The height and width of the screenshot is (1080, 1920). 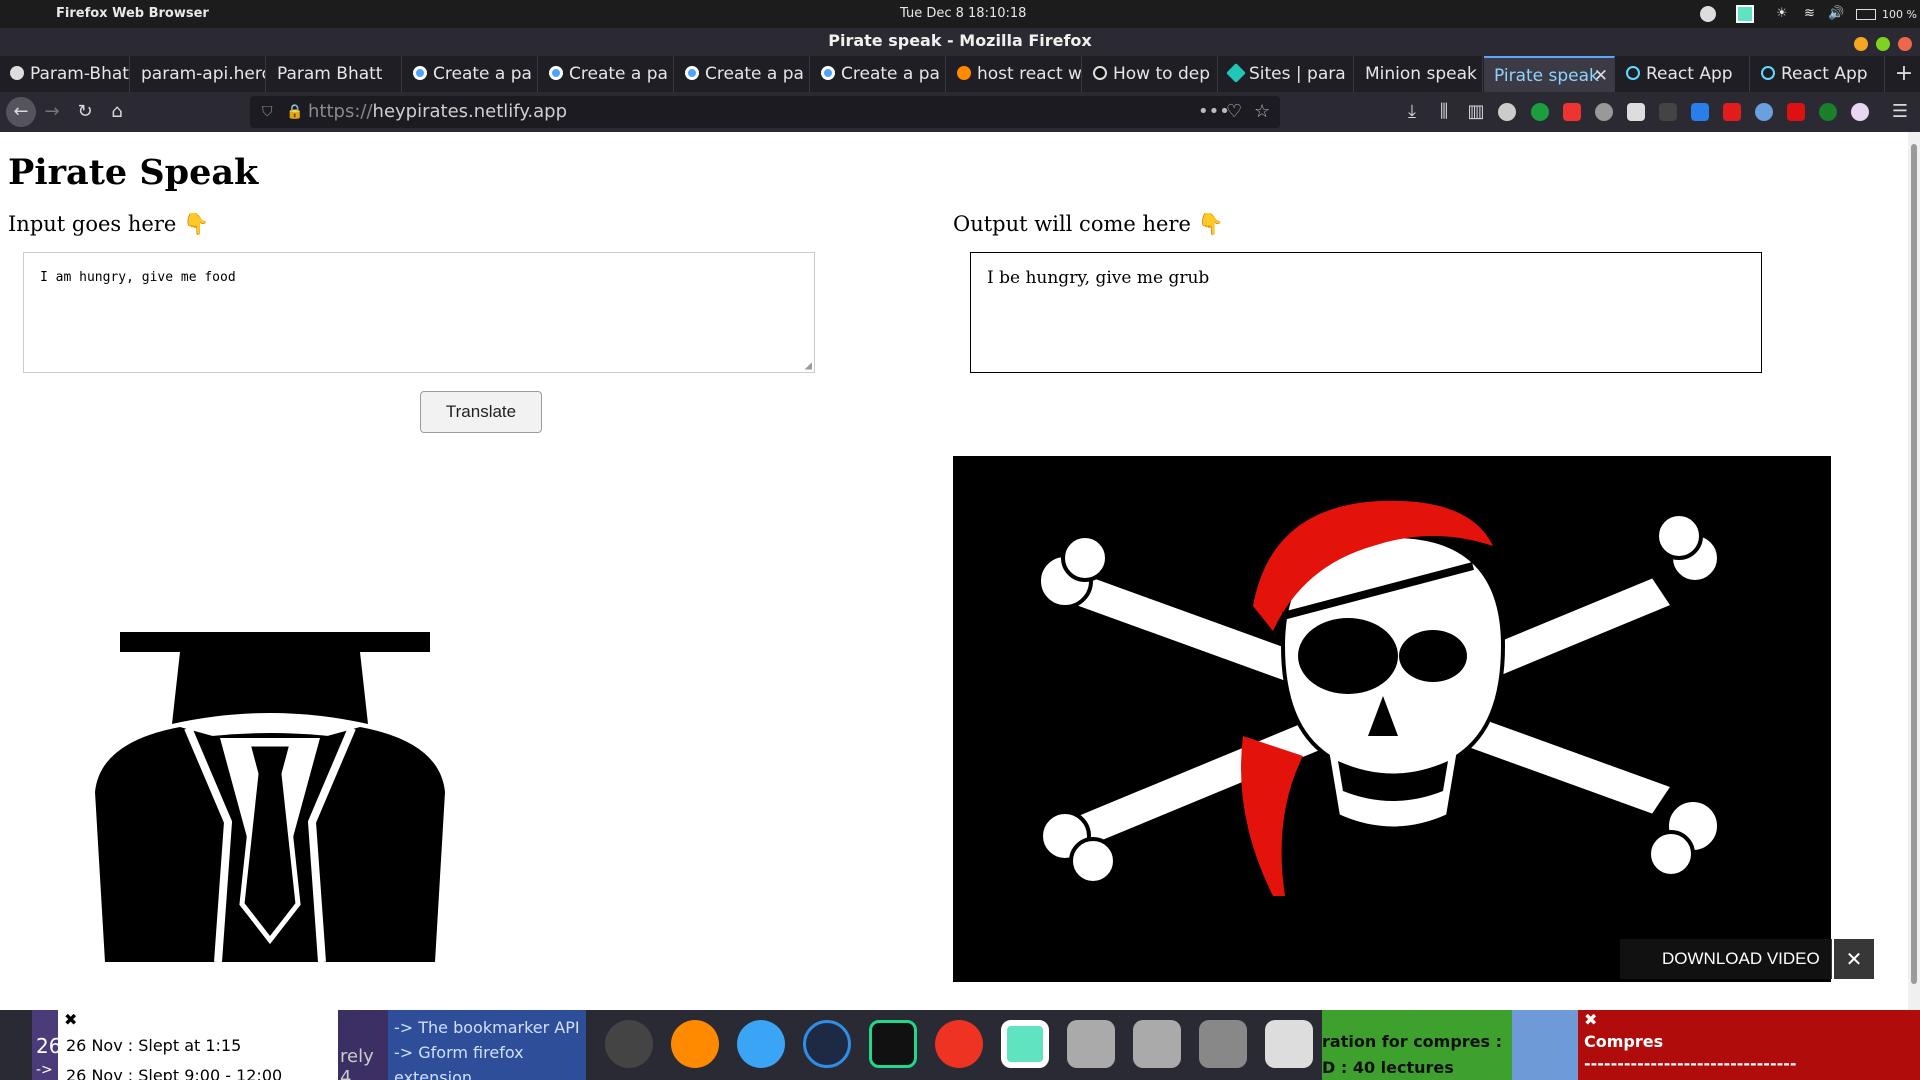 What do you see at coordinates (1883, 44) in the screenshot?
I see `maximize-button` at bounding box center [1883, 44].